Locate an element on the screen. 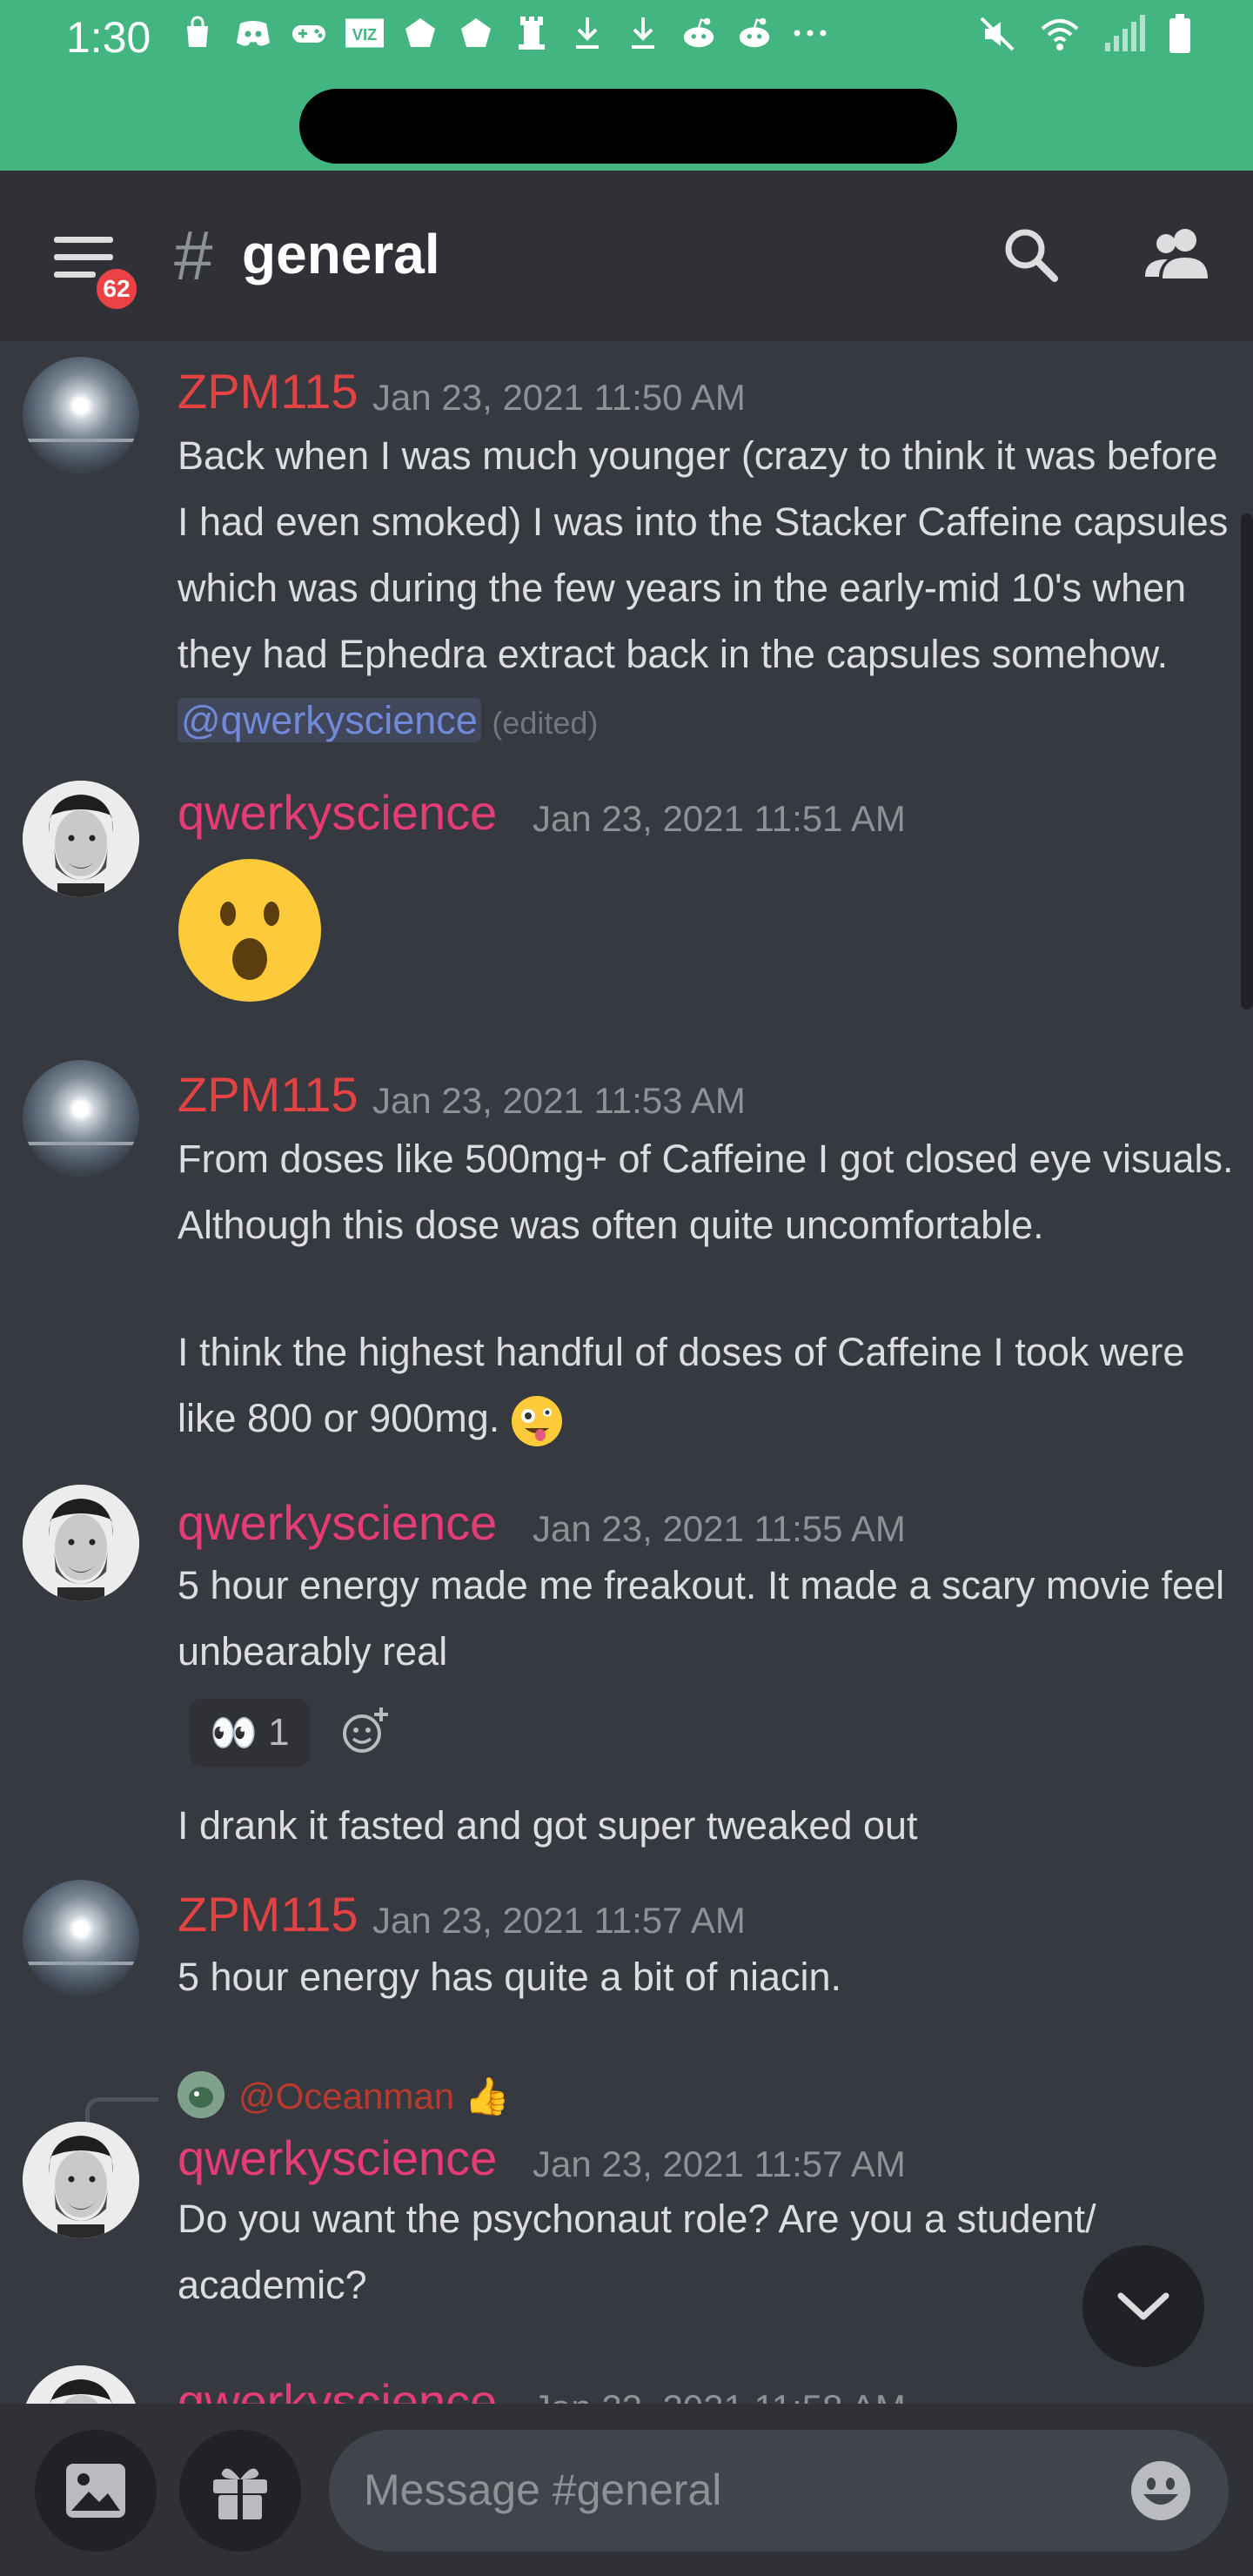 The image size is (1253, 2576). emoji-picker-button is located at coordinates (1160, 2491).